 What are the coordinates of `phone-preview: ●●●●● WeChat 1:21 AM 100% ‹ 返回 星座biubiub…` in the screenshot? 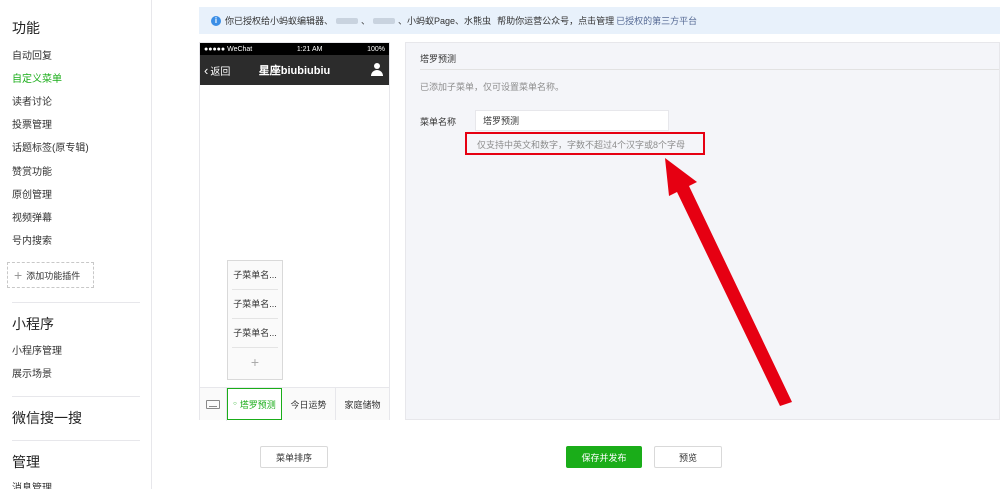 It's located at (294, 231).